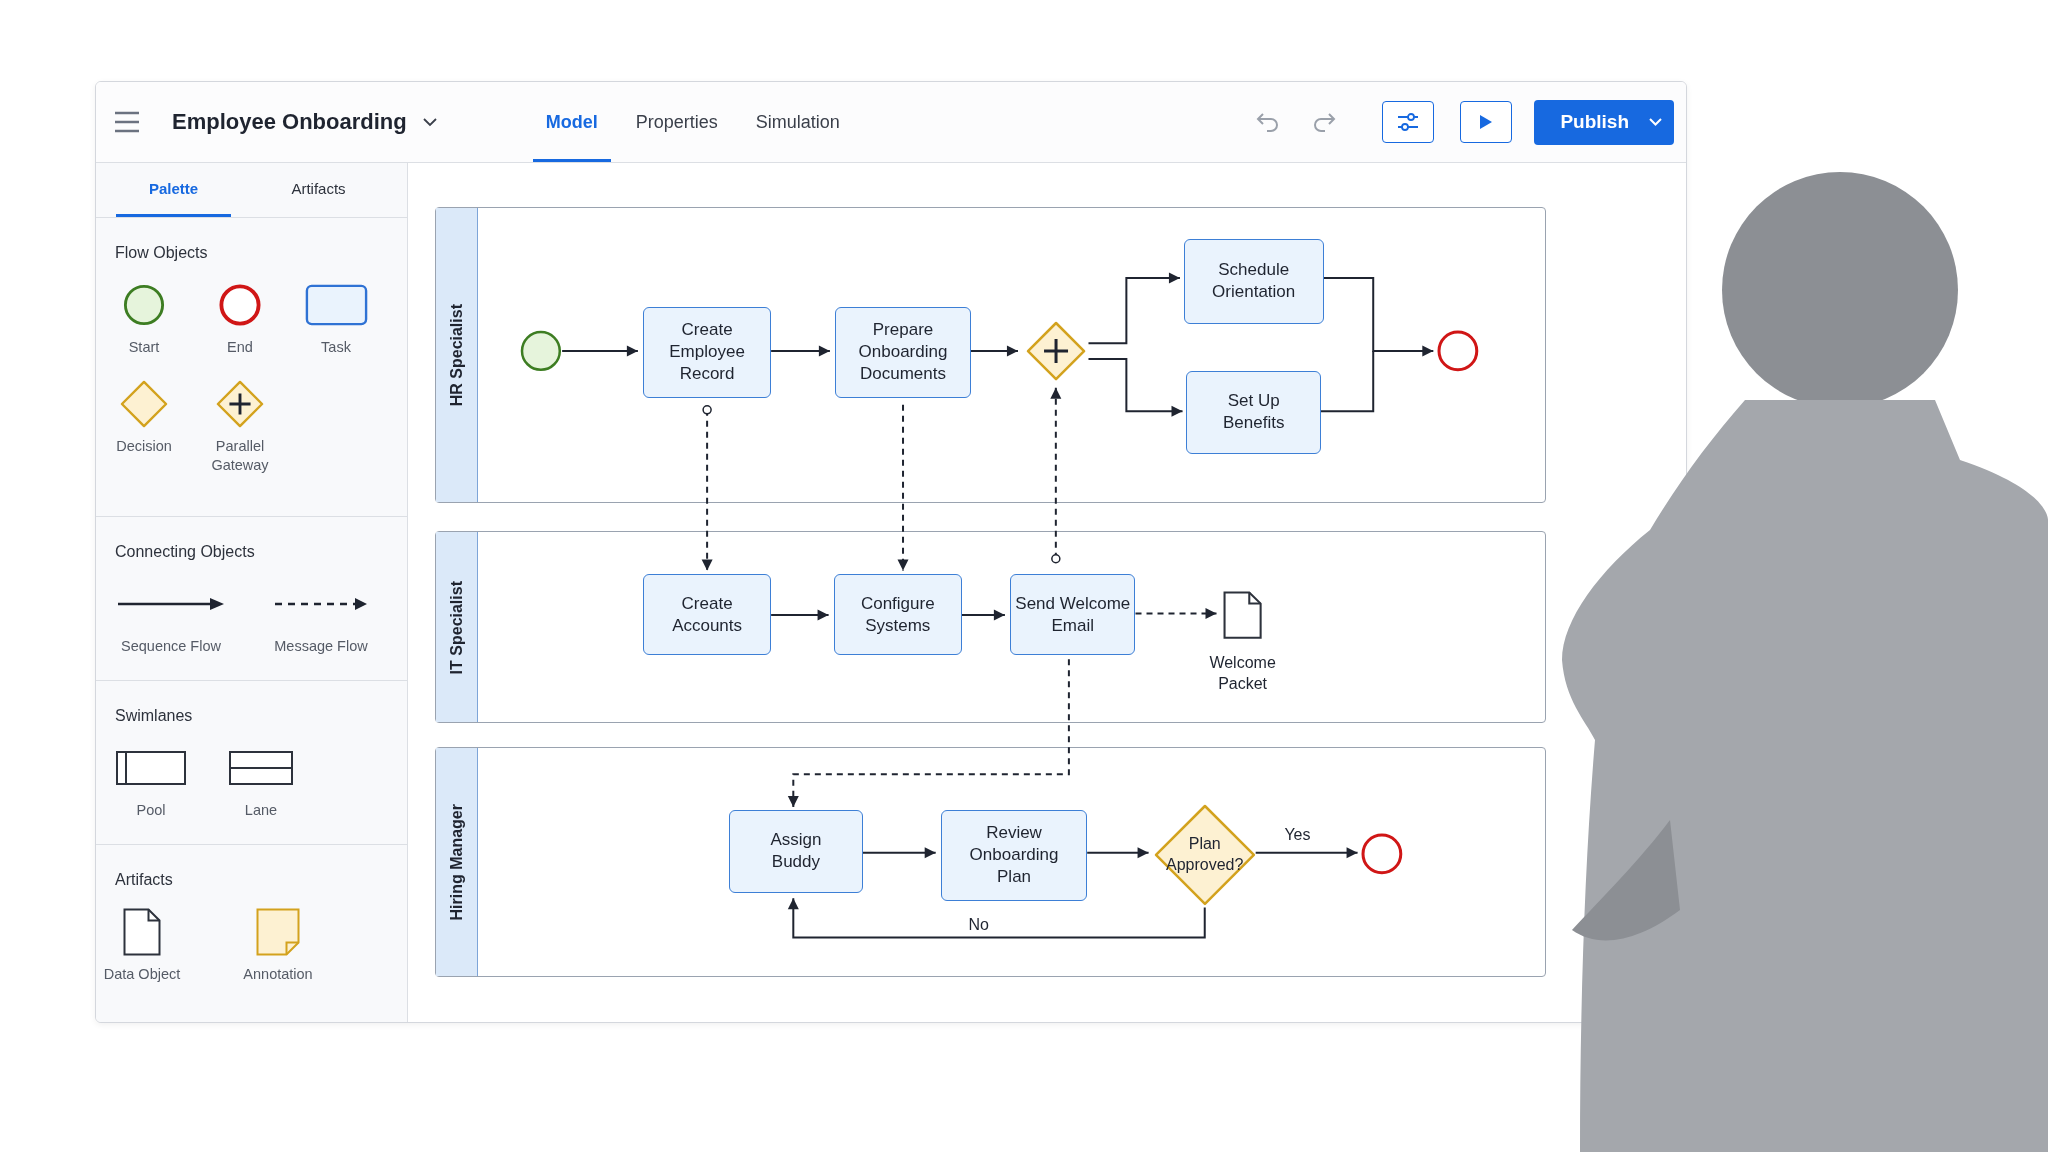  I want to click on lane-label: IT Specialist, so click(456, 627).